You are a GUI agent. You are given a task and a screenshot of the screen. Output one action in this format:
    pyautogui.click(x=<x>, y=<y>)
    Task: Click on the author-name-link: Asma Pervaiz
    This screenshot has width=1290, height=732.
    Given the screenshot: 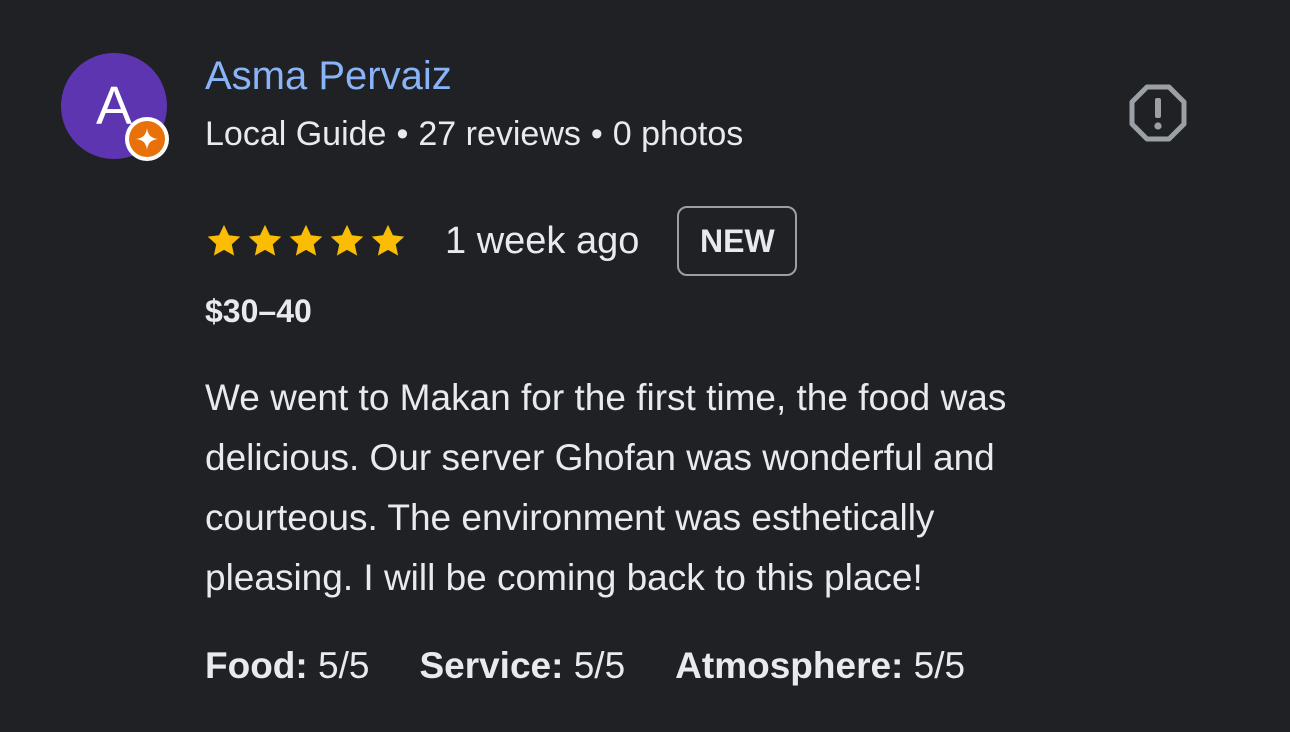 What is the action you would take?
    pyautogui.click(x=328, y=76)
    